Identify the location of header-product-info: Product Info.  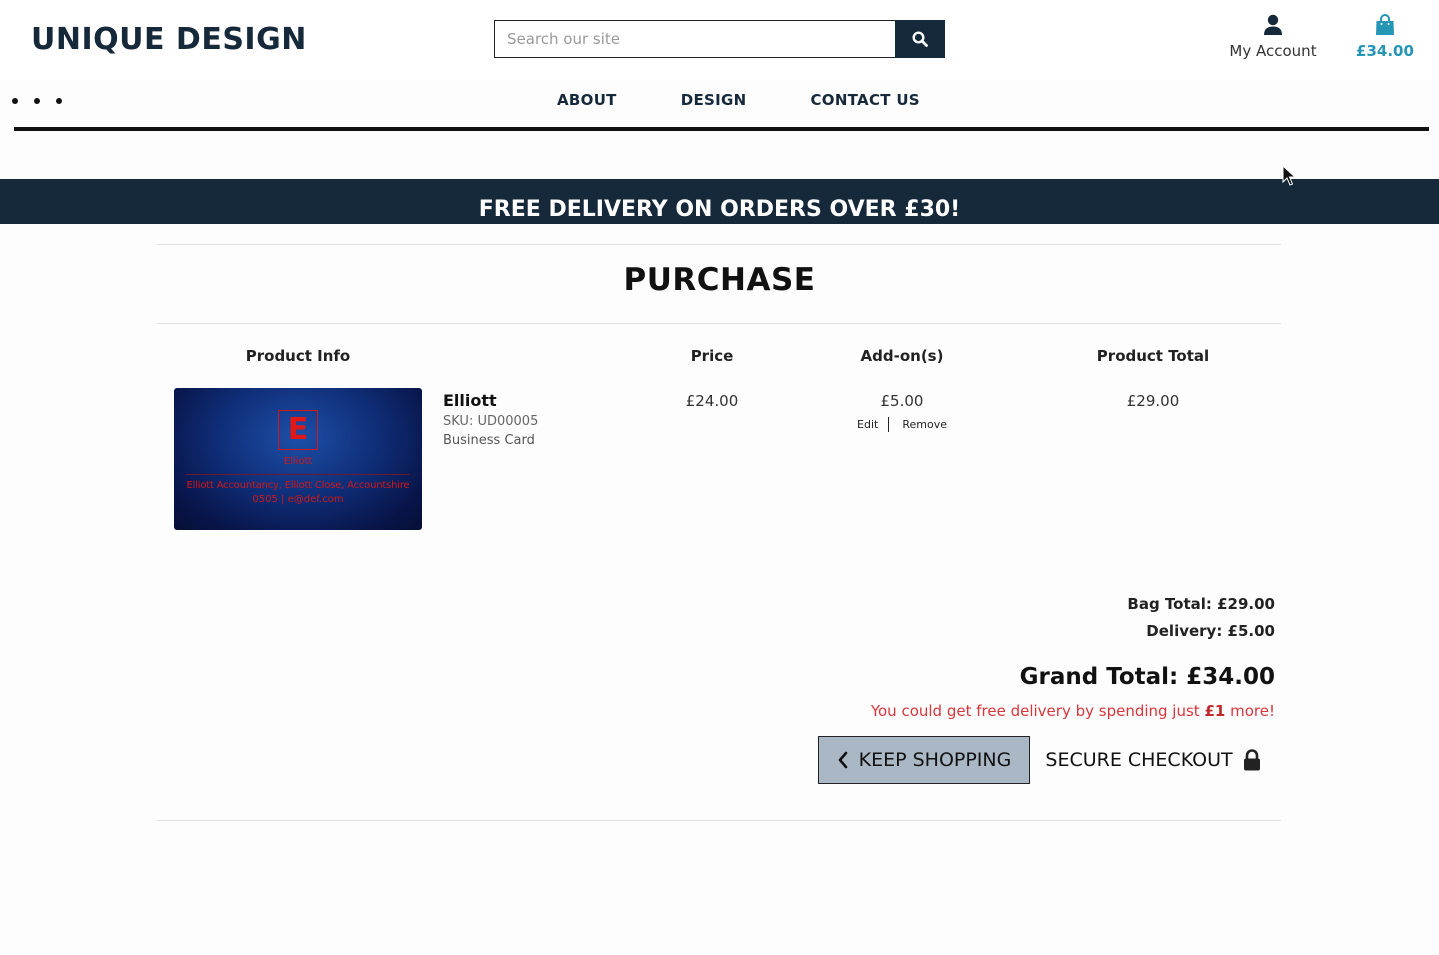
(298, 356).